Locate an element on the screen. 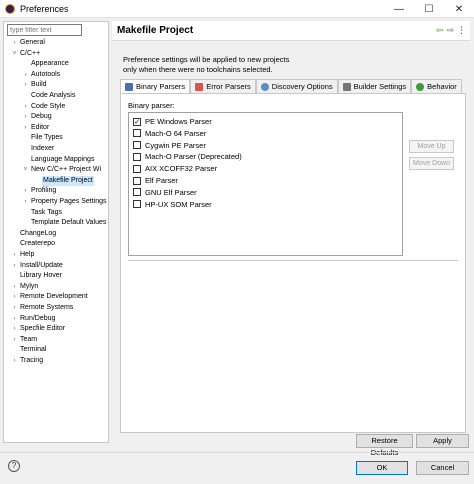  tree-item-label: Indexer is located at coordinates (43, 148).